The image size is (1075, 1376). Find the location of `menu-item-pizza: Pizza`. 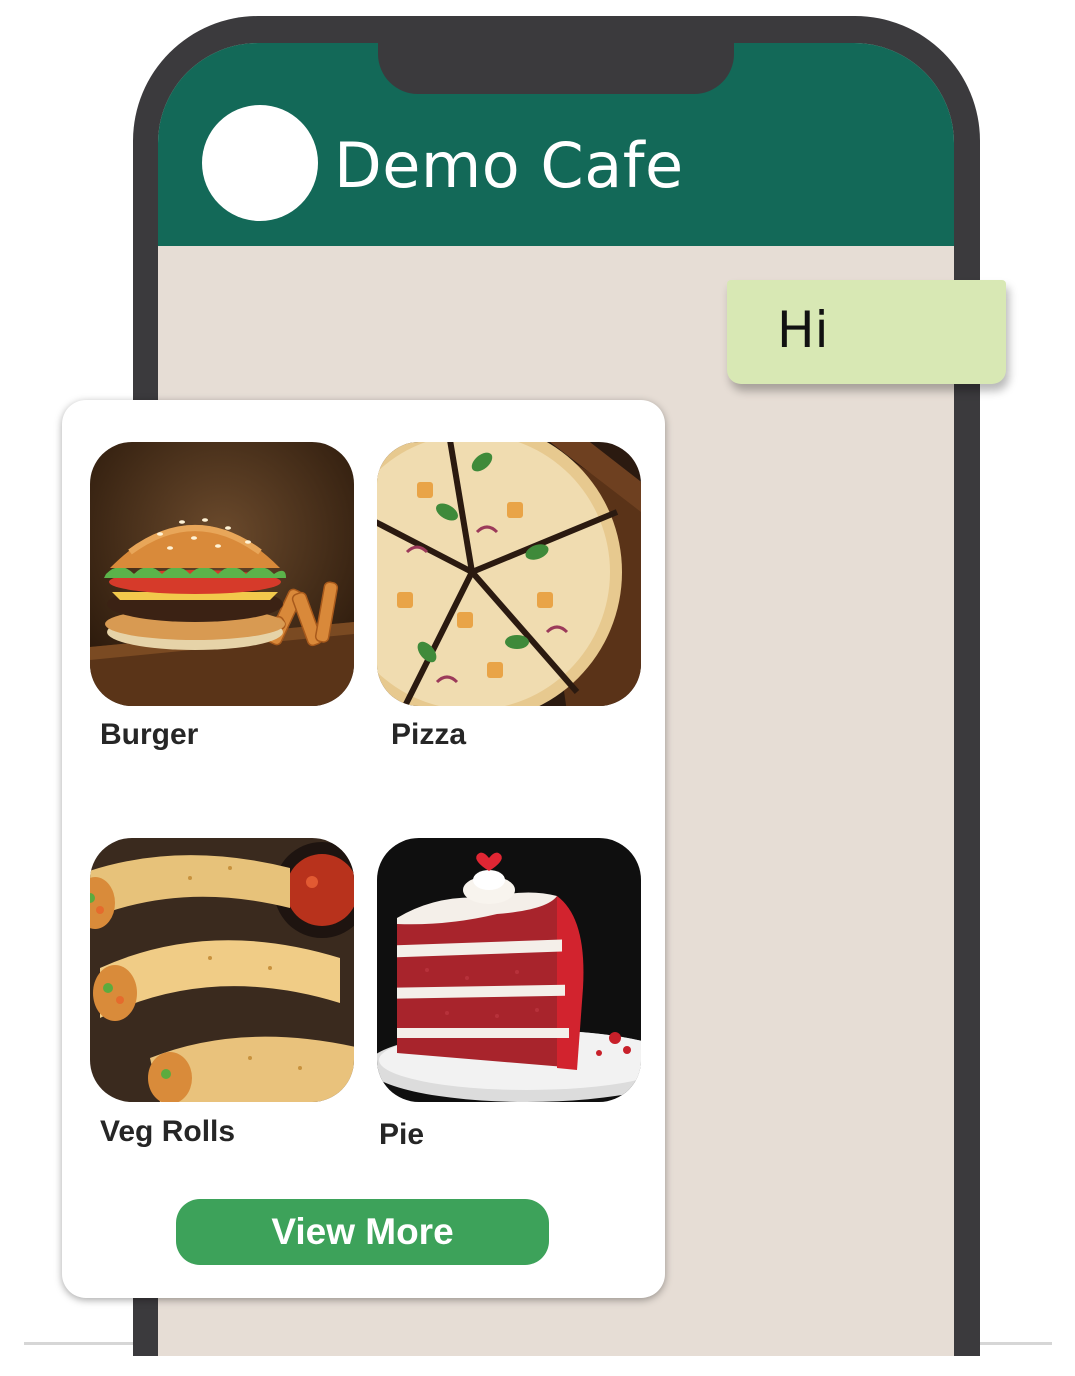

menu-item-pizza: Pizza is located at coordinates (509, 596).